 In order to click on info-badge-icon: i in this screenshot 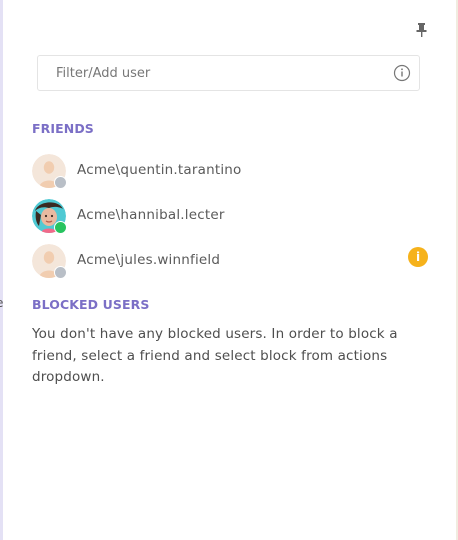, I will do `click(418, 257)`.